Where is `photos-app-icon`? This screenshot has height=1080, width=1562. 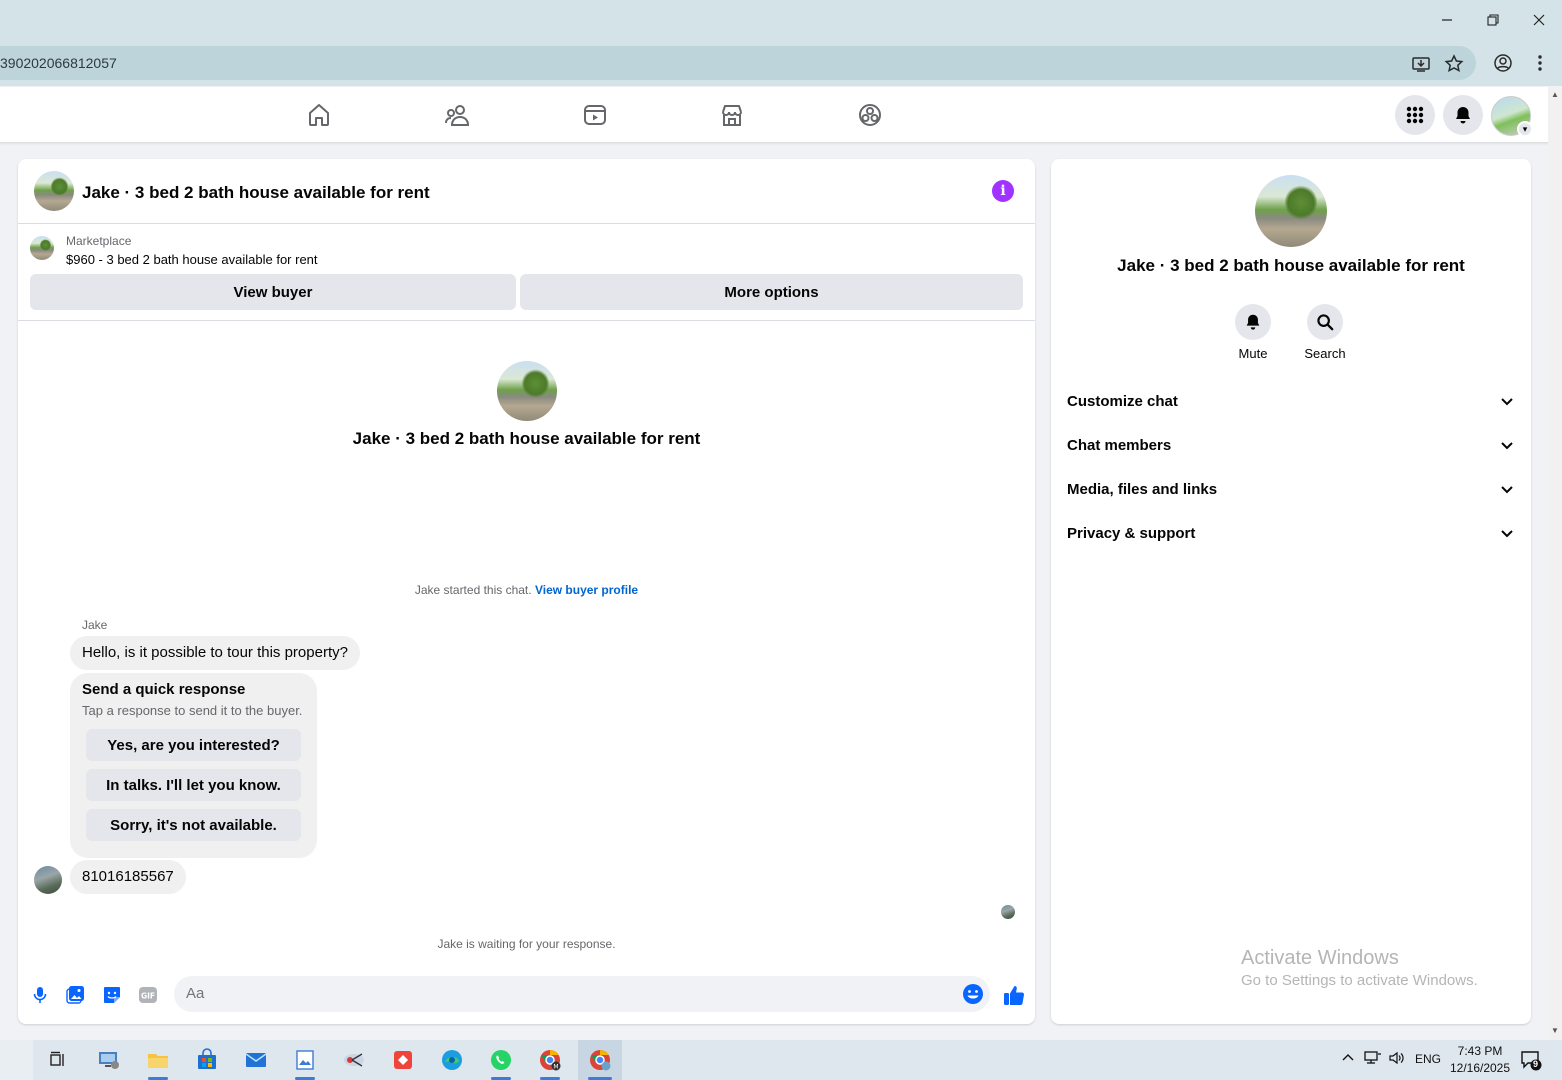
photos-app-icon is located at coordinates (305, 1062).